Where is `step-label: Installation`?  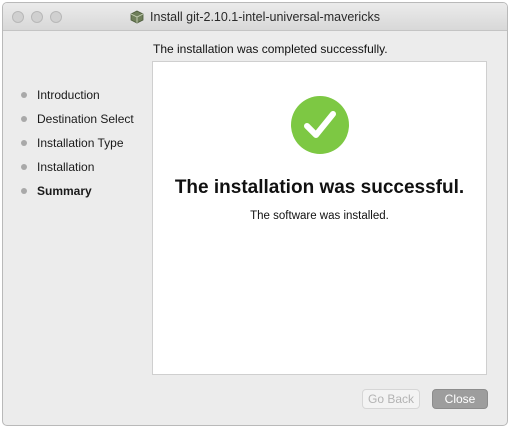 step-label: Installation is located at coordinates (66, 167).